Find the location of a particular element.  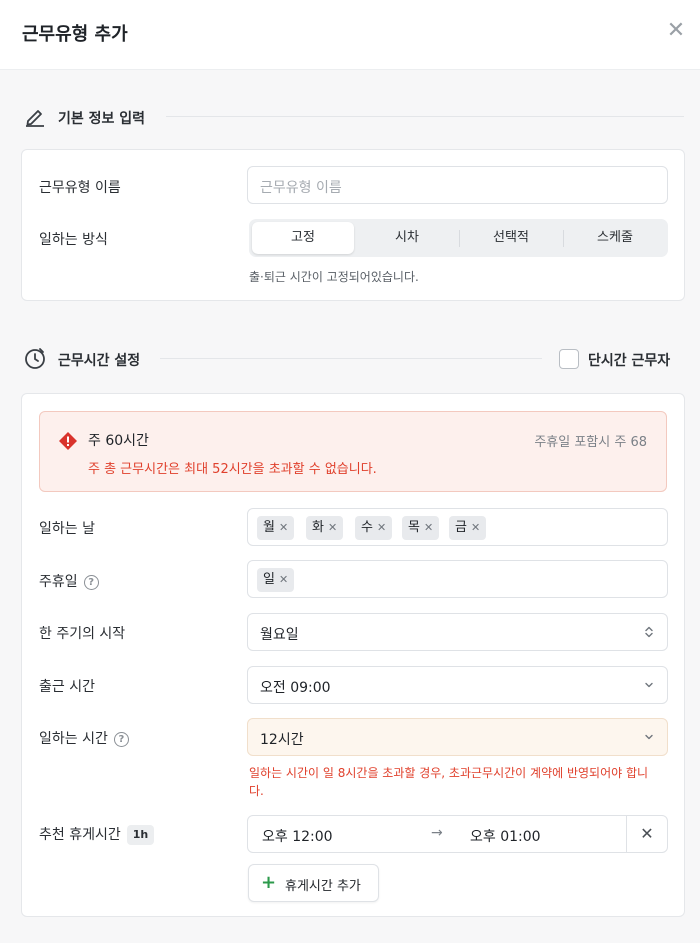

day-chip: 목 ✕ is located at coordinates (421, 528).